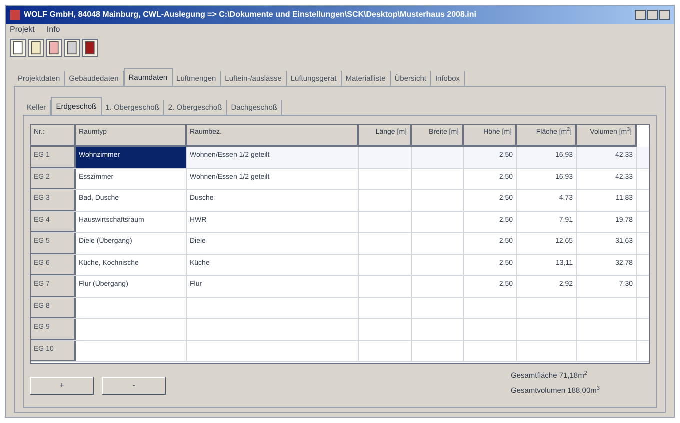 Image resolution: width=680 pixels, height=423 pixels. What do you see at coordinates (652, 15) in the screenshot?
I see `maximize-button` at bounding box center [652, 15].